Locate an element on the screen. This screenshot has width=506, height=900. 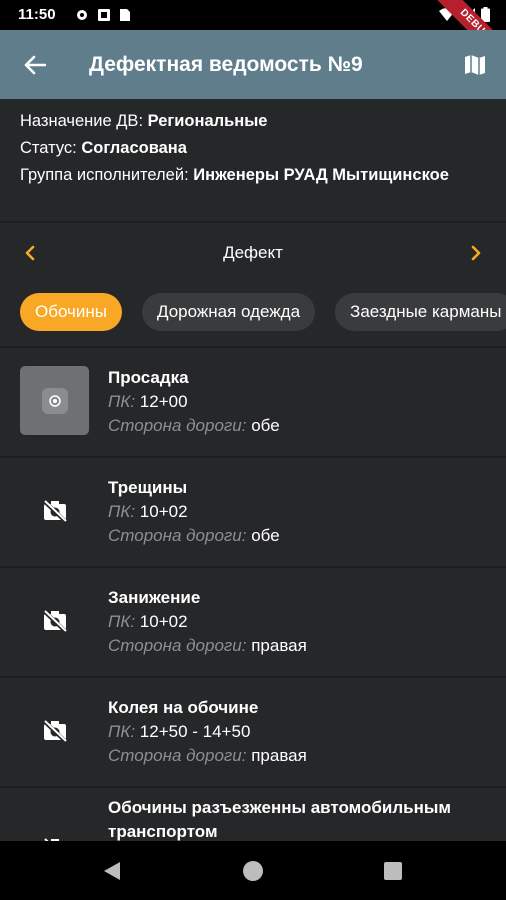
group-value: Инженеры РУАД Мытищинское is located at coordinates (321, 175).